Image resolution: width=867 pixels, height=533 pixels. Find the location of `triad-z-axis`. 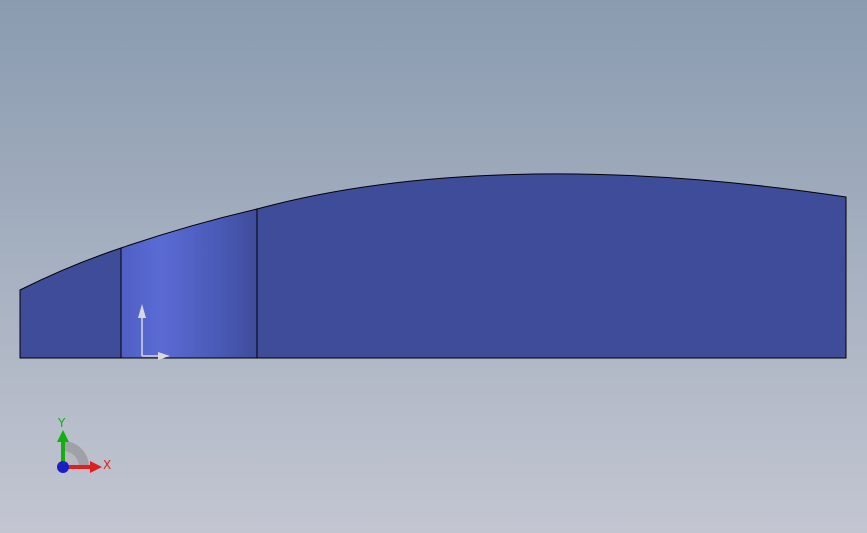

triad-z-axis is located at coordinates (63, 467).